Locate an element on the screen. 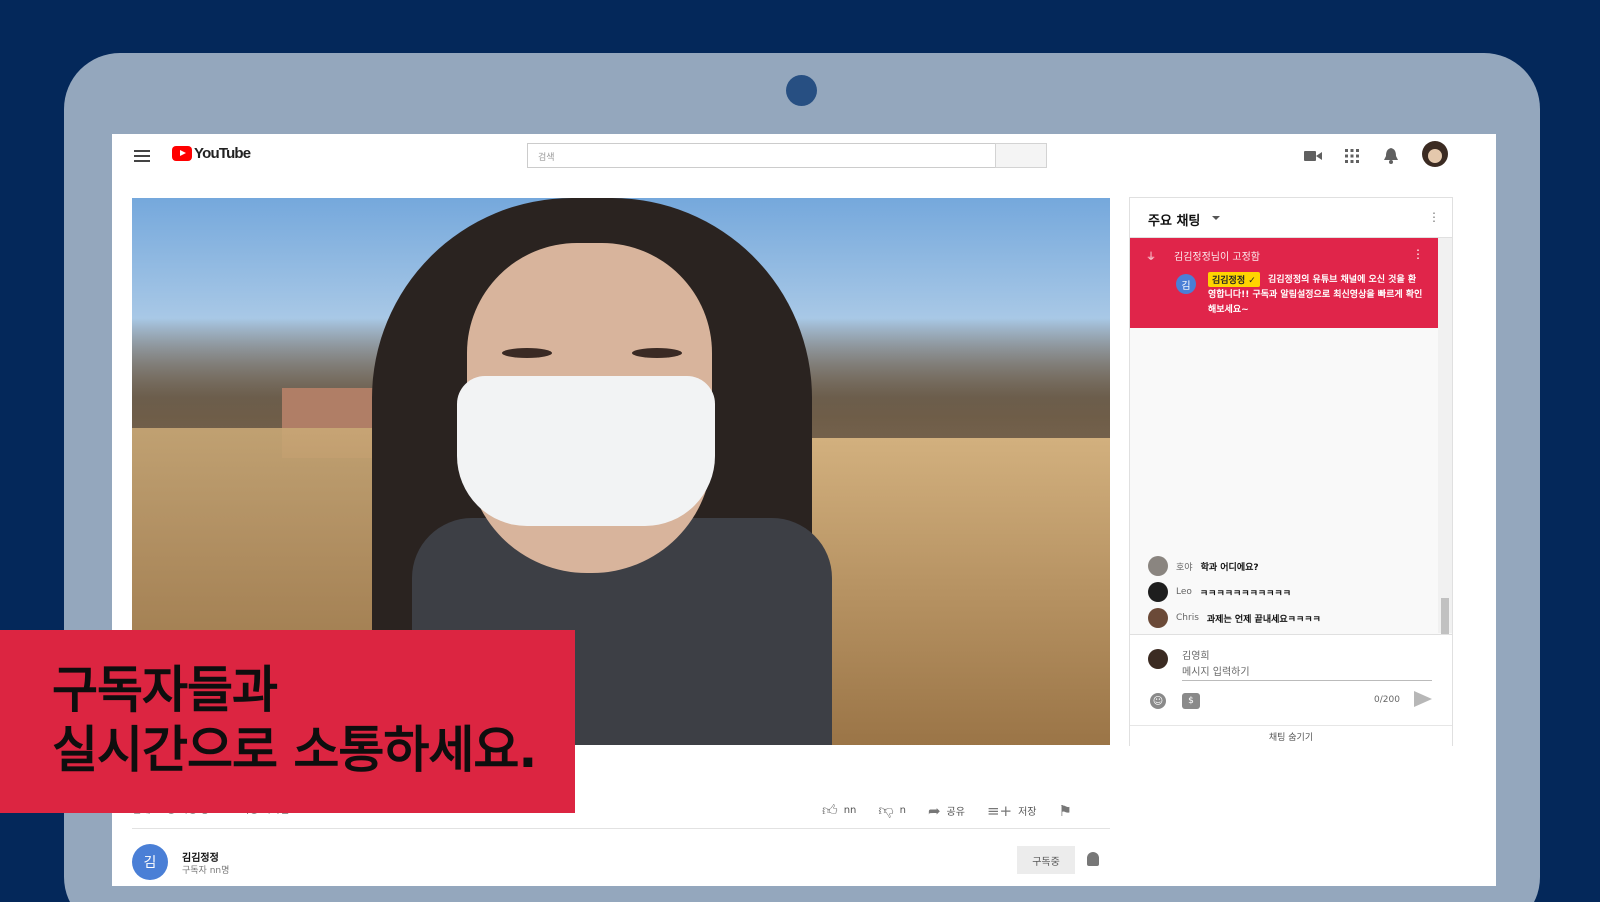 This screenshot has height=902, width=1600. hide-chat-button: 채팅 숨기기 is located at coordinates (1291, 734).